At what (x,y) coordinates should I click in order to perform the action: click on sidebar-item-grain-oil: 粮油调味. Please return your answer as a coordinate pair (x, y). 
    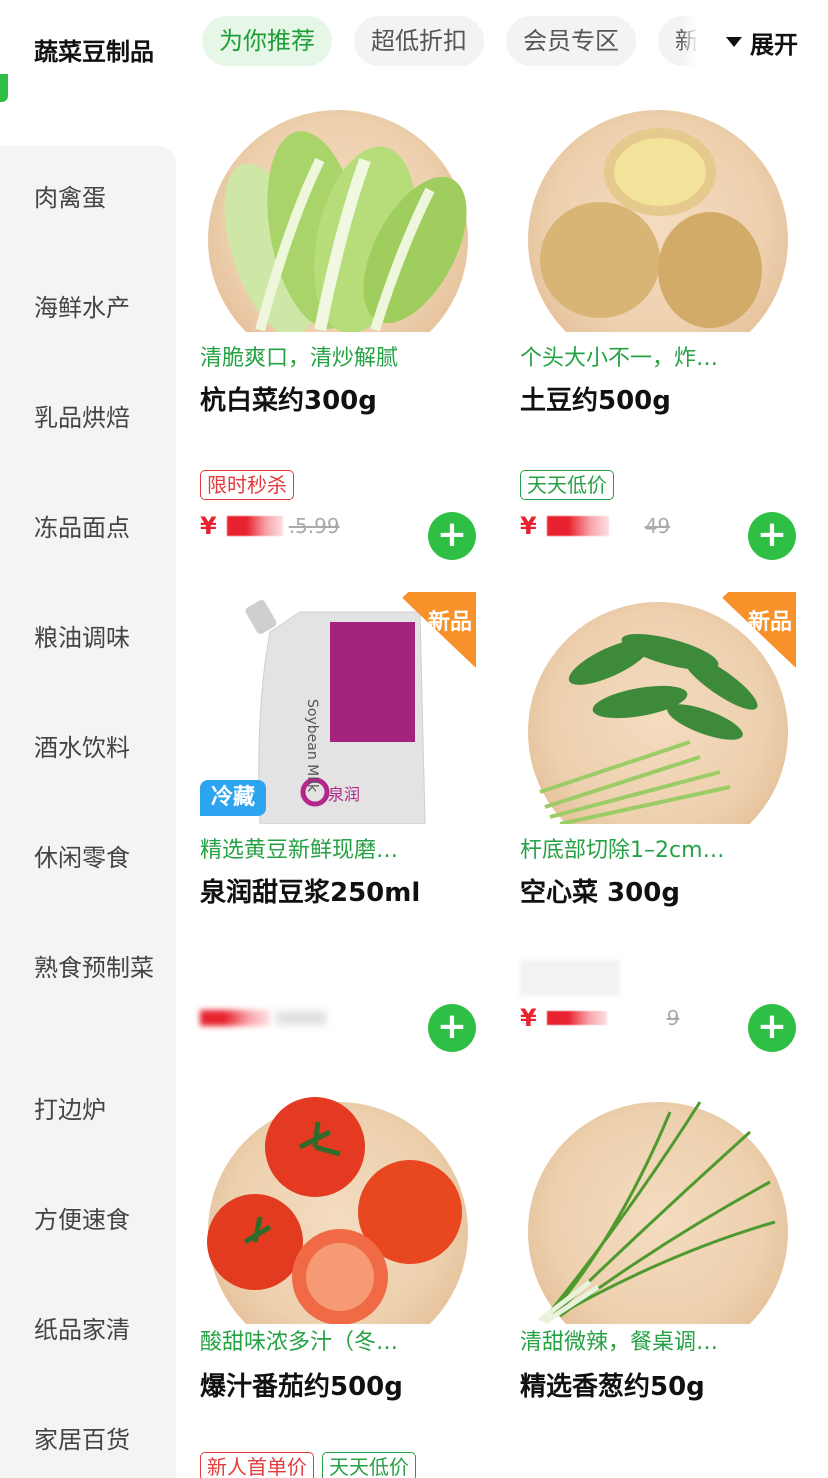
    Looking at the image, I should click on (88, 638).